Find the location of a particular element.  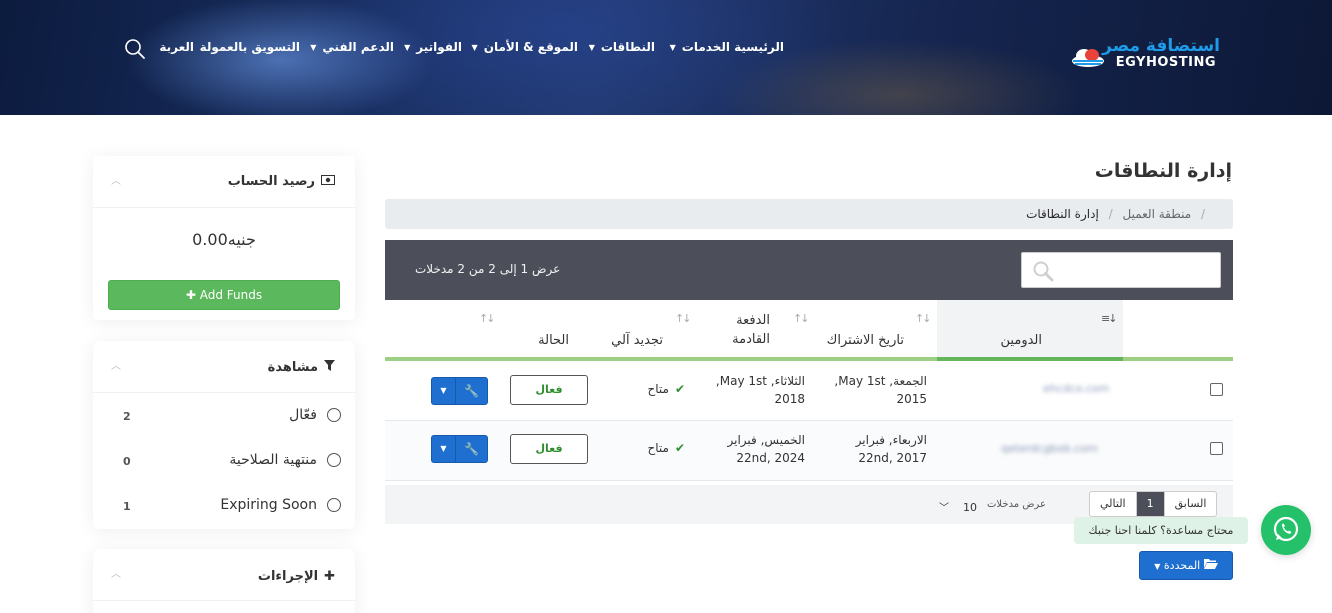

nav-invoices: الفواتير ▼ is located at coordinates (433, 49).